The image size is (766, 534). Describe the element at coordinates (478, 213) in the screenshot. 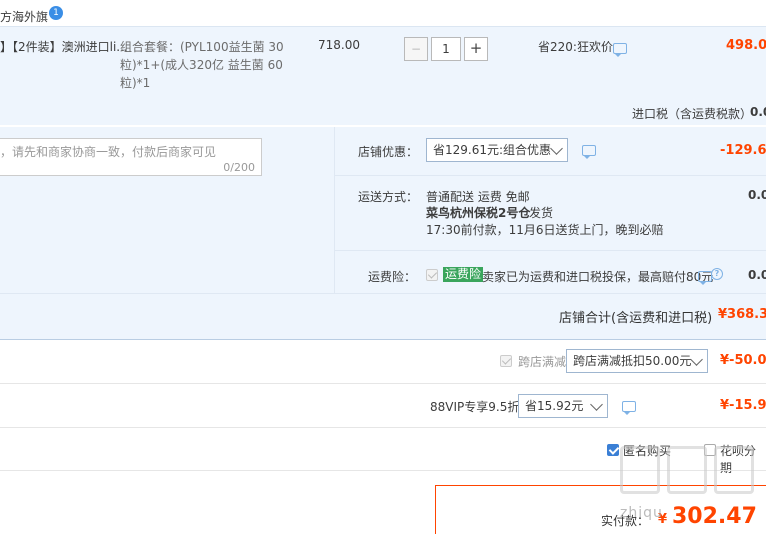

I see `shipping-warehouse: 菜鸟杭州保税2号仓` at that location.